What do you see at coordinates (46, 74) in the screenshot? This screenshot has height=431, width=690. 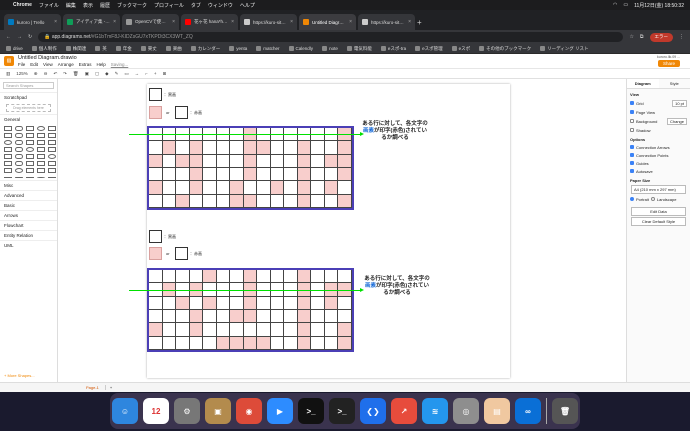 I see `zoom-out-icon: ⊖` at bounding box center [46, 74].